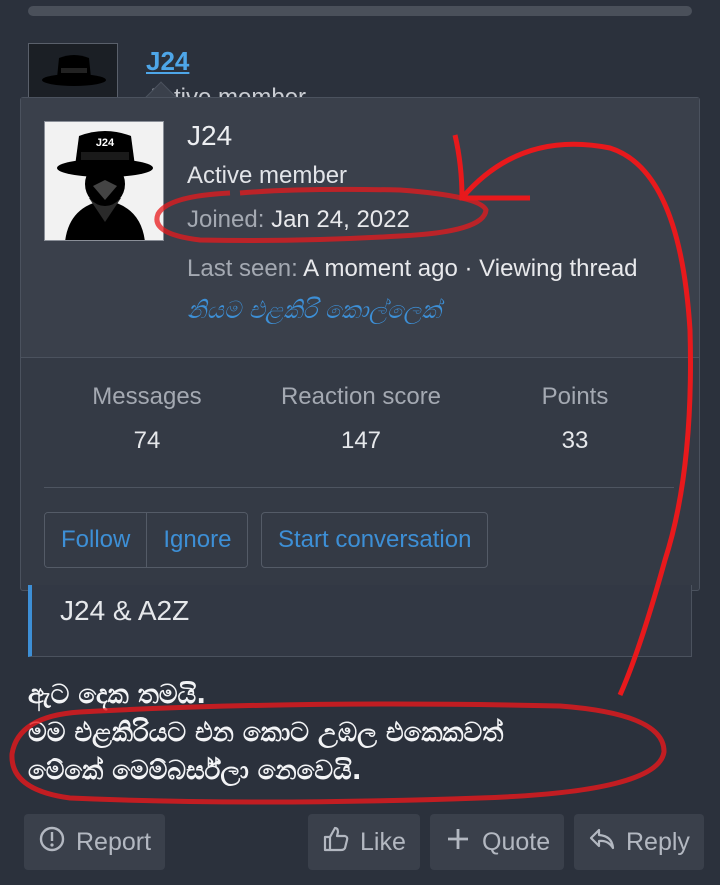 The image size is (720, 885). What do you see at coordinates (361, 419) in the screenshot?
I see `stat-reaction-score: Reaction score 147` at bounding box center [361, 419].